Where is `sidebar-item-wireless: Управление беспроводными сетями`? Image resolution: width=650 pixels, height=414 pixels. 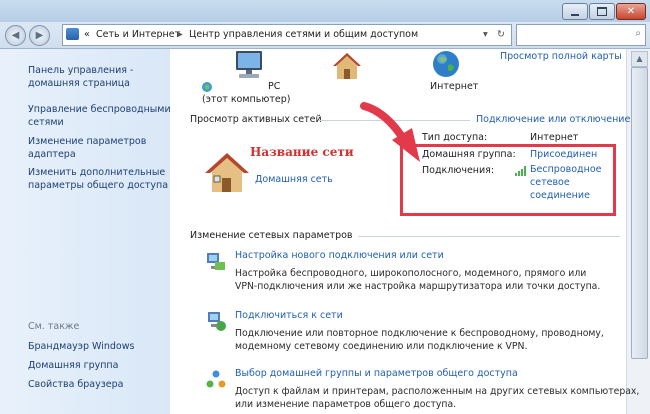 sidebar-item-wireless: Управление беспроводными сетями is located at coordinates (103, 116).